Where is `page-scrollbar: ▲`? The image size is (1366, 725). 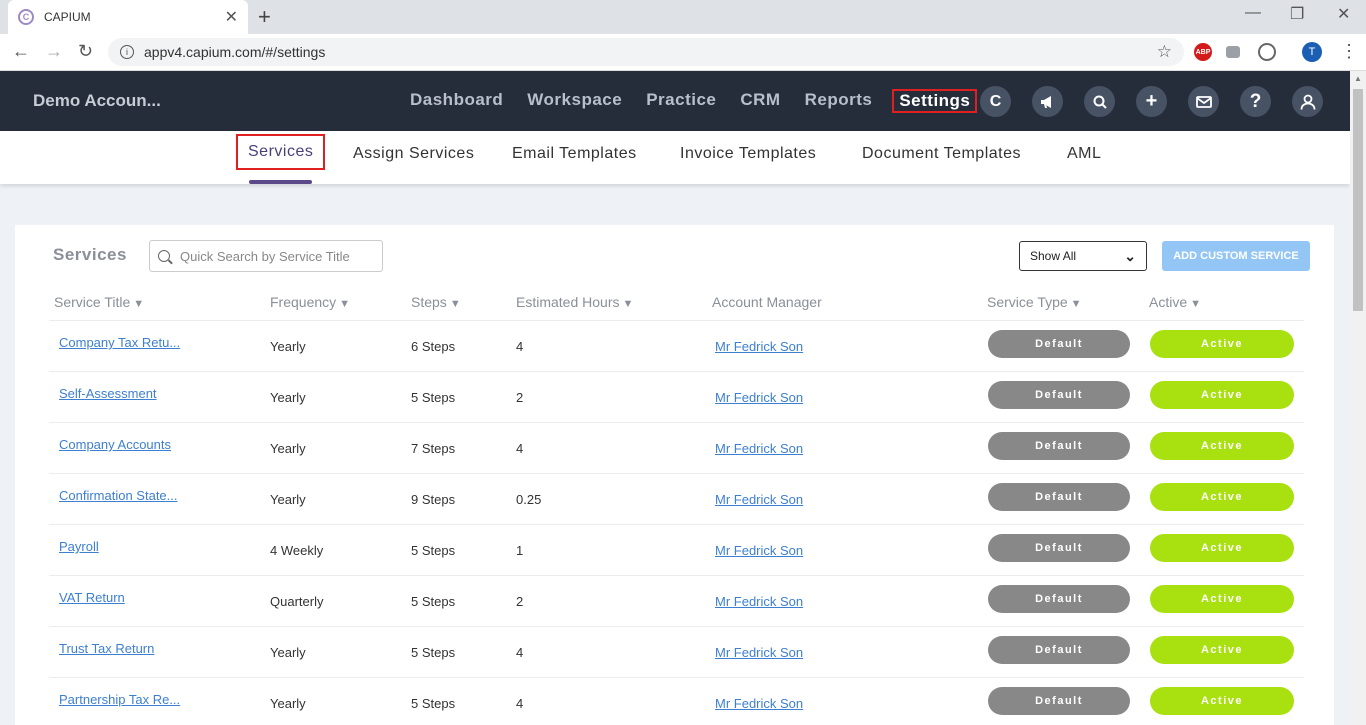
page-scrollbar: ▲ is located at coordinates (1358, 398).